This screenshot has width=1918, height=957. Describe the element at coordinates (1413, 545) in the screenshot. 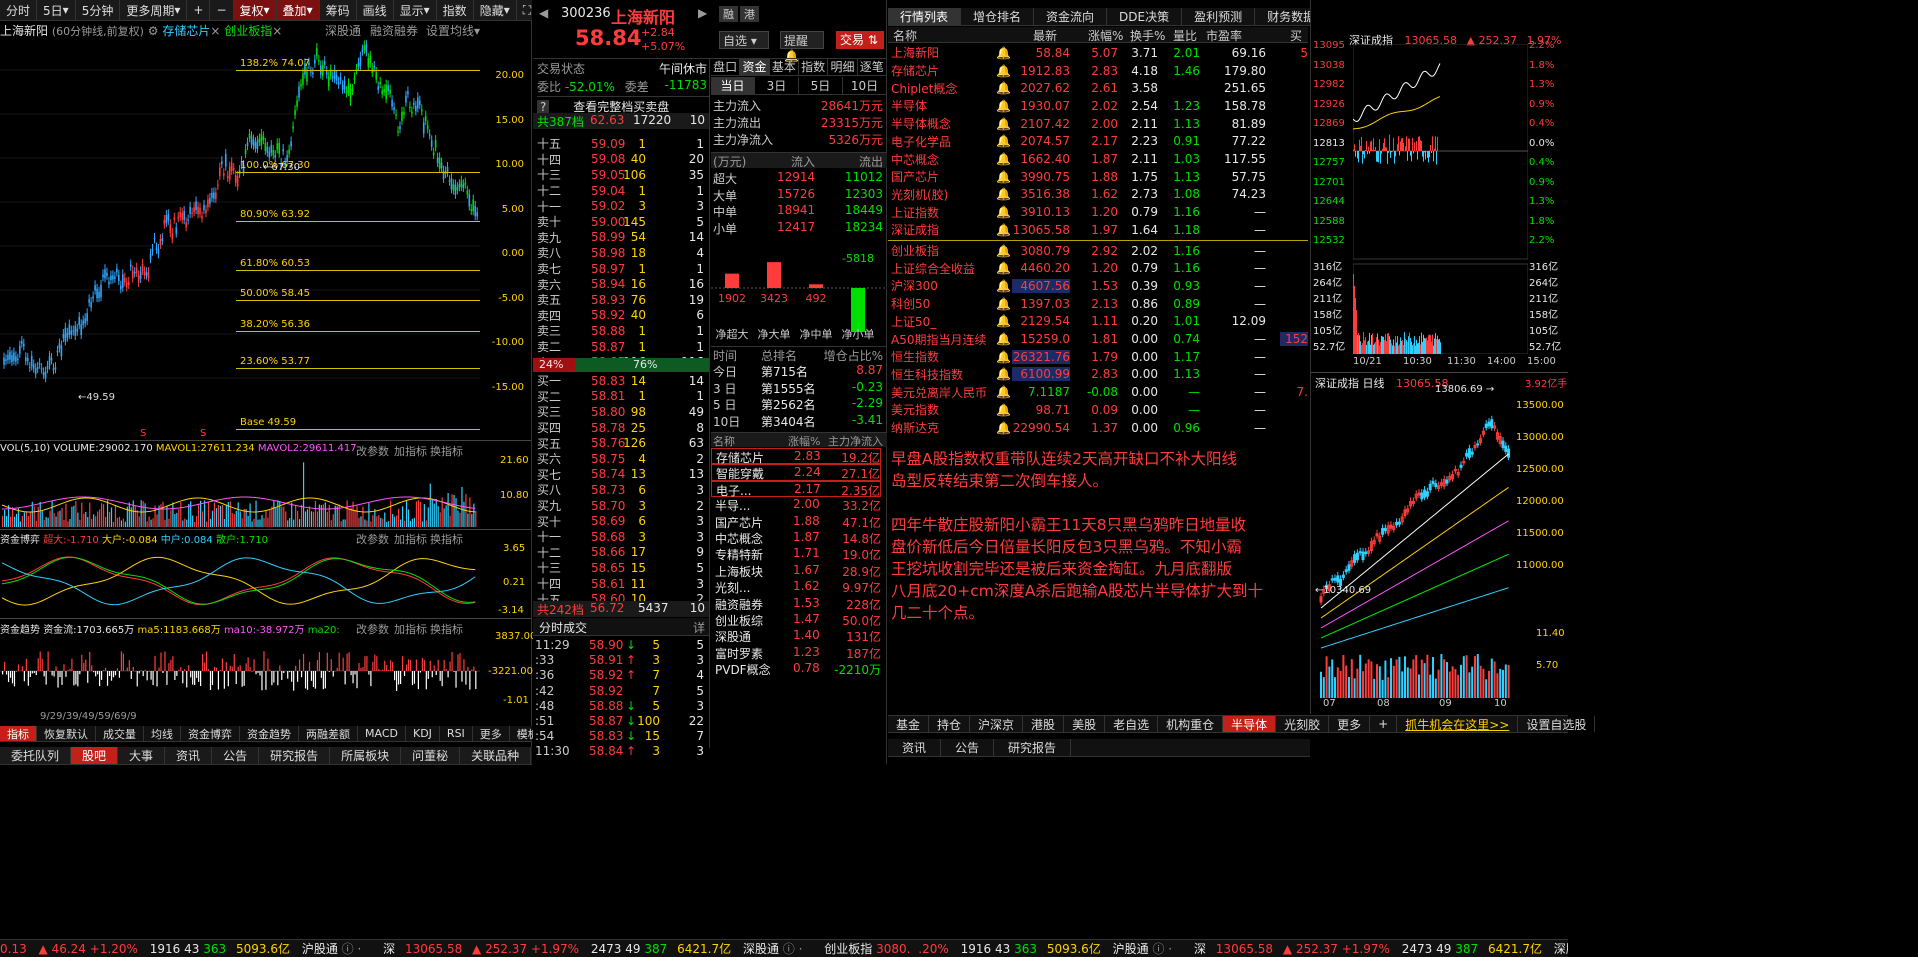

I see `daily-kline-chart` at that location.